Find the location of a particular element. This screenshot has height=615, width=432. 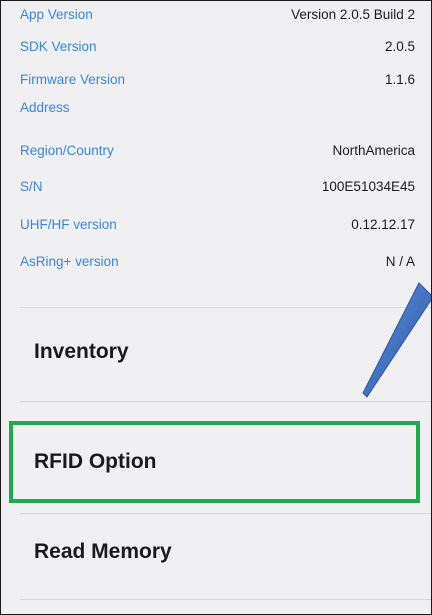

info-label: AsRing+ version is located at coordinates (69, 261).